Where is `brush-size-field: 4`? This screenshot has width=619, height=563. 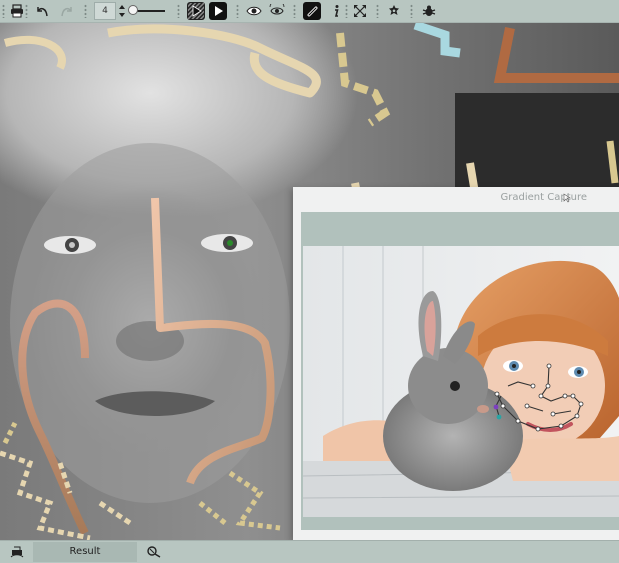
brush-size-field: 4 is located at coordinates (105, 11).